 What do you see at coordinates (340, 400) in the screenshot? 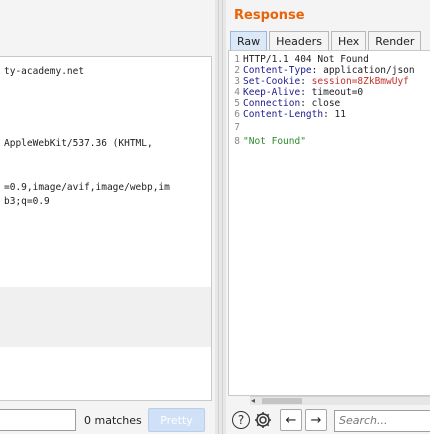
I see `horizontal-scrollbar: ◂` at bounding box center [340, 400].